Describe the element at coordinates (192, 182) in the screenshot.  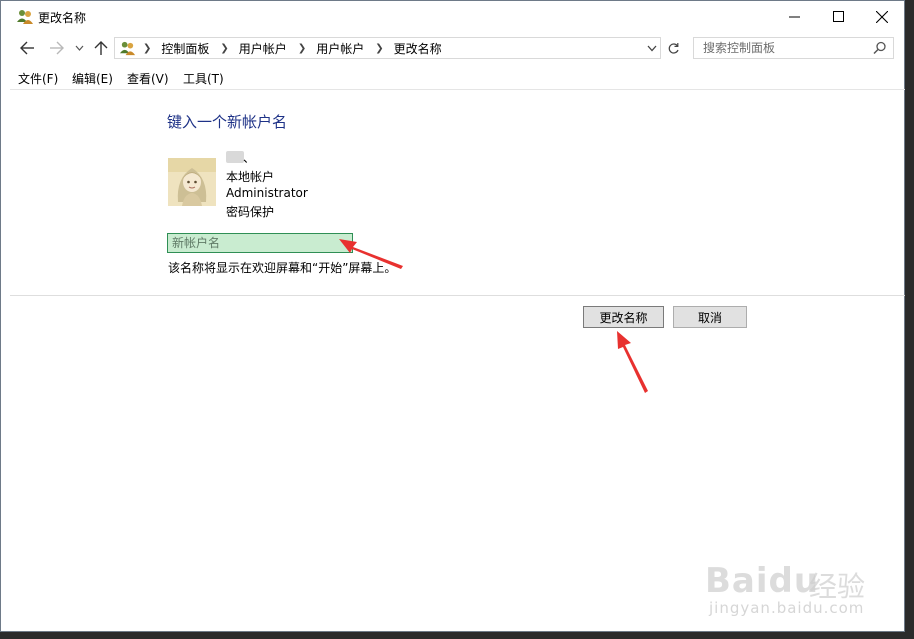
I see `avatar` at that location.